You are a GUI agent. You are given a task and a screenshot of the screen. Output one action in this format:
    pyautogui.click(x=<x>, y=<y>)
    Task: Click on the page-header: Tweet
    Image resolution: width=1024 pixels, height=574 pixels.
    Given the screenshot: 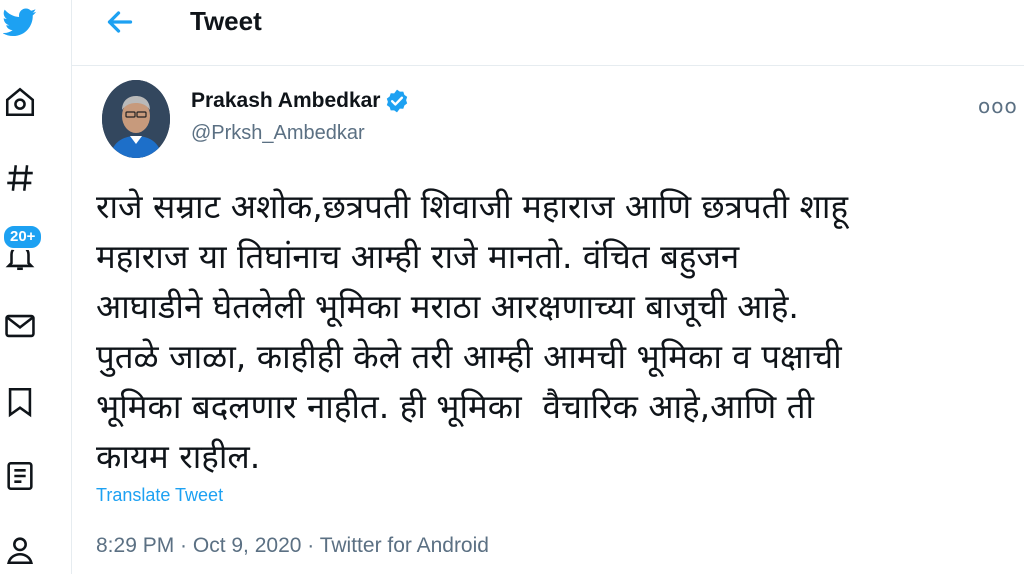 What is the action you would take?
    pyautogui.click(x=548, y=33)
    